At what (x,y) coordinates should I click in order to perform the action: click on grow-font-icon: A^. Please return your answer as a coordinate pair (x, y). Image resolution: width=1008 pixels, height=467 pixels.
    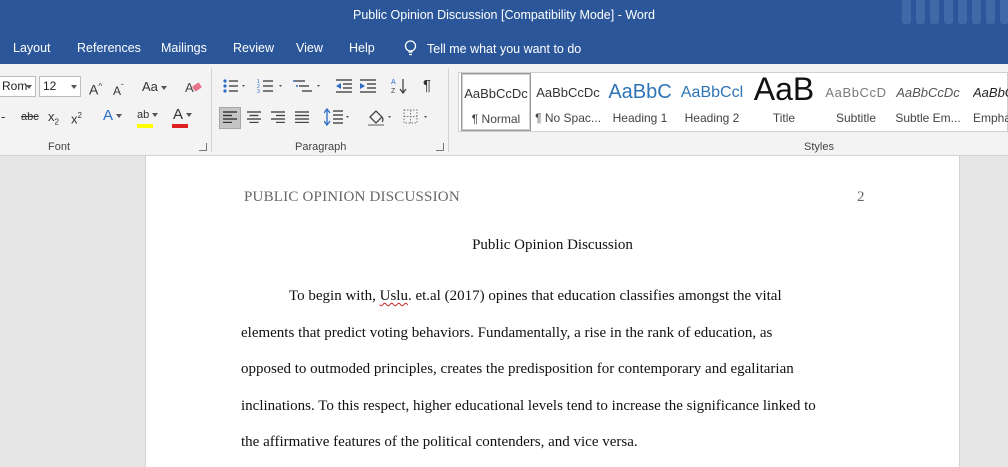
    Looking at the image, I should click on (95, 88).